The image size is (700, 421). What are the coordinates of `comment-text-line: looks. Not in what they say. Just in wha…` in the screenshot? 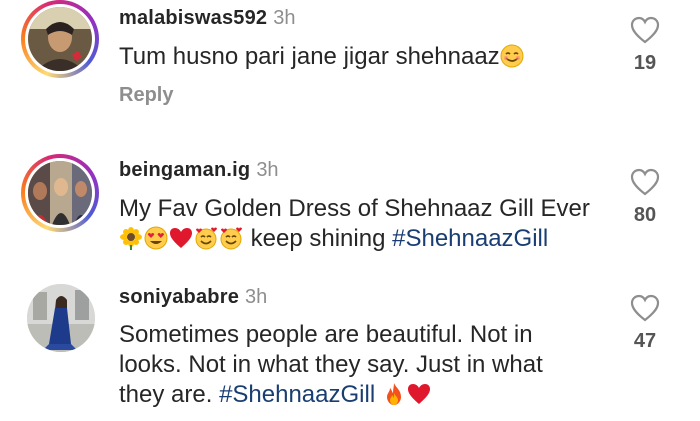 It's located at (331, 364).